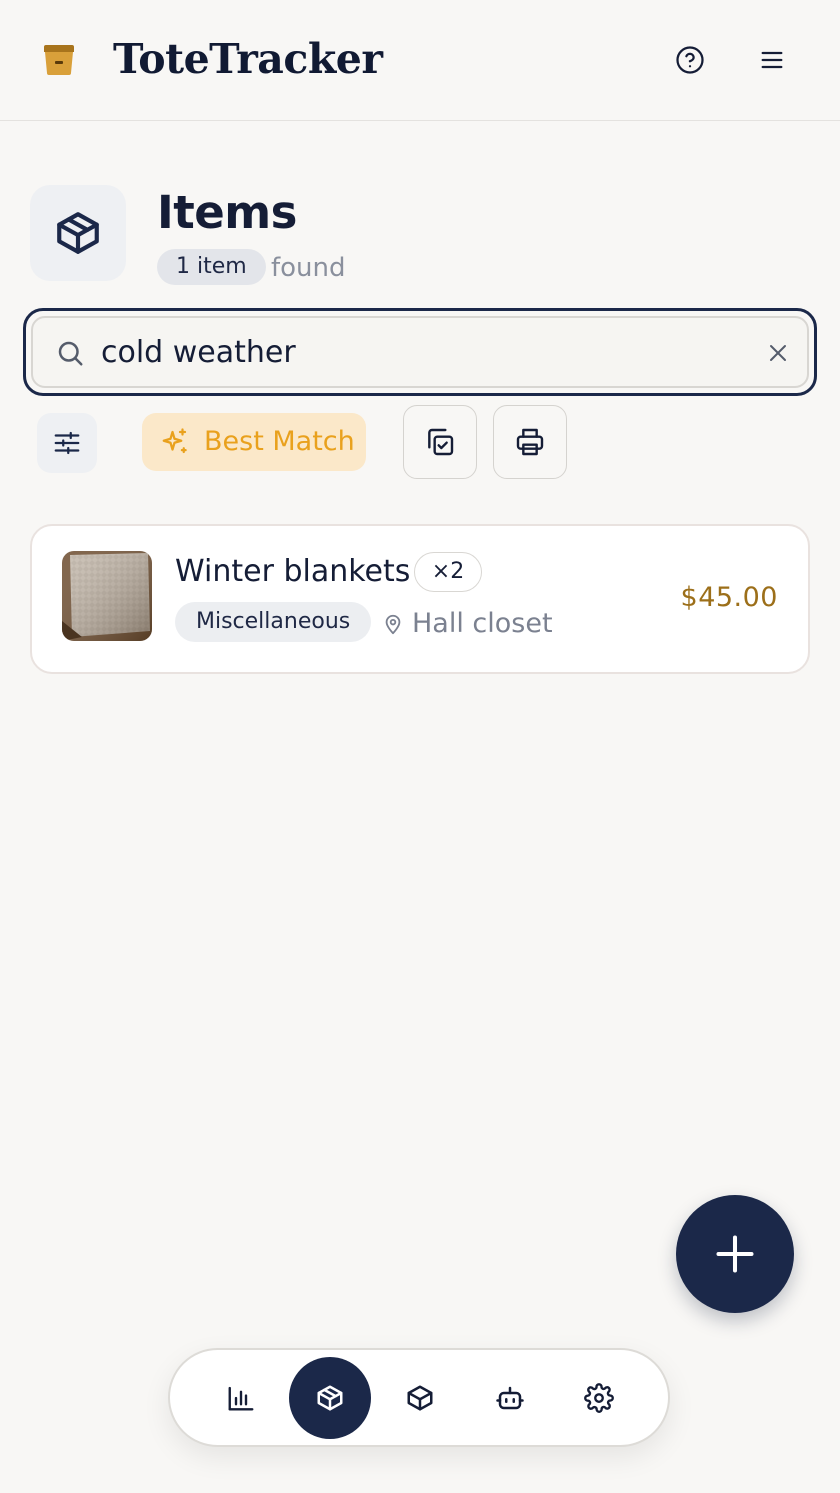  I want to click on search-field: cold weather, so click(420, 352).